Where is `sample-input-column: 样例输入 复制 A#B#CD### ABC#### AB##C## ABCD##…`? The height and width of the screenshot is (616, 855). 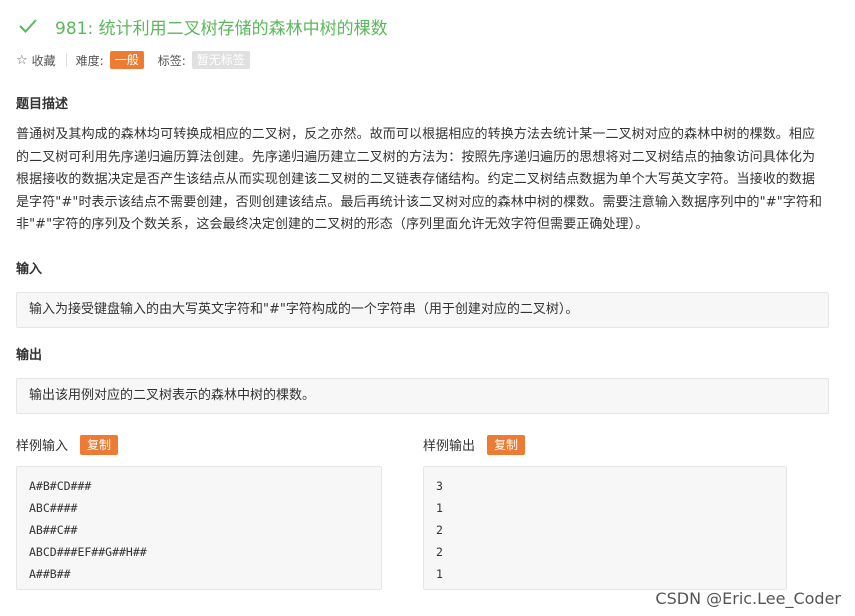
sample-input-column: 样例输入 复制 A#B#CD### ABC#### AB##C## ABCD##… is located at coordinates (199, 512).